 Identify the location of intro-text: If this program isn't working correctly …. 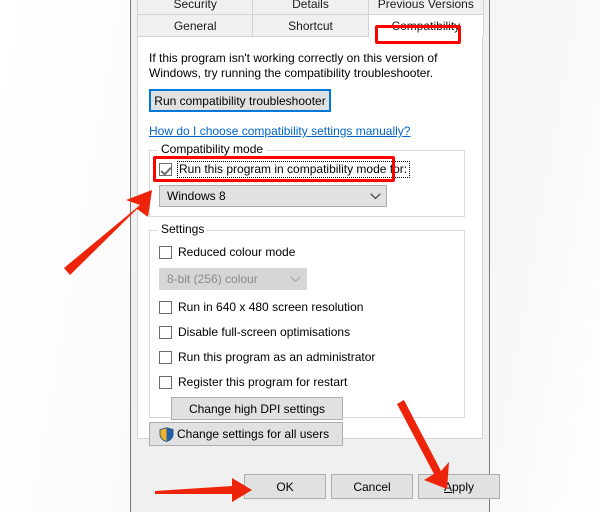
(293, 65).